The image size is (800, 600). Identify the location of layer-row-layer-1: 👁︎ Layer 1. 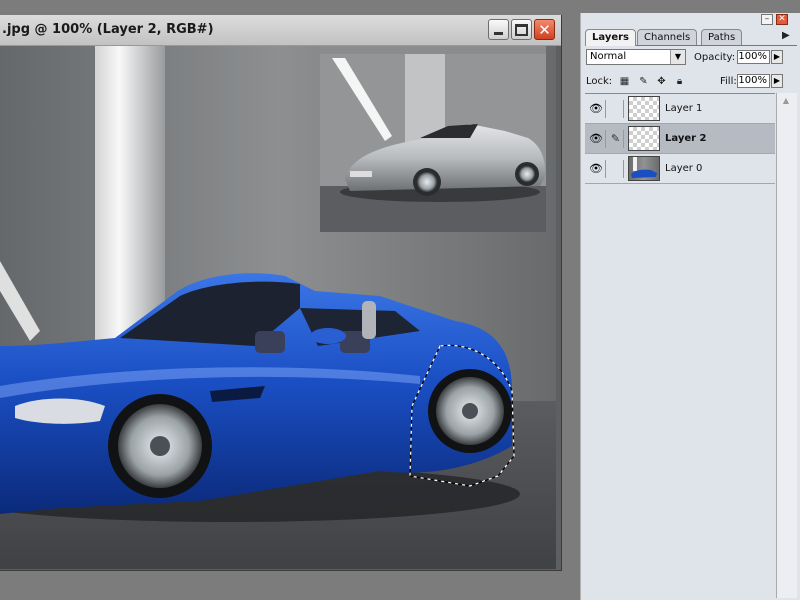
(680, 109).